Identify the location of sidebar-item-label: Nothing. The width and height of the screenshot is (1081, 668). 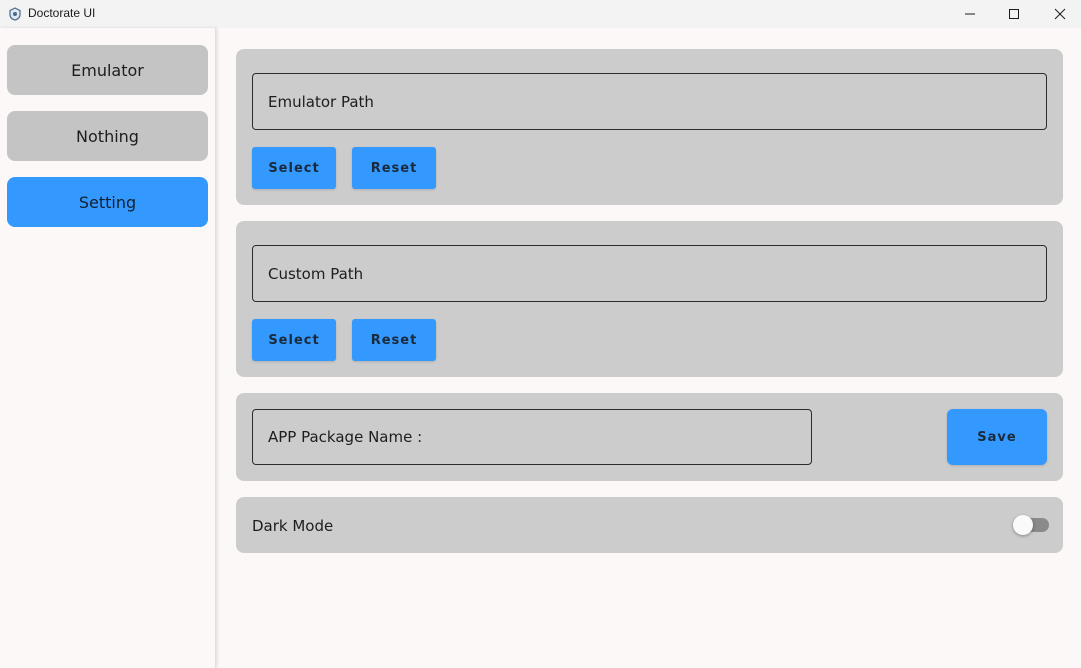
(107, 136).